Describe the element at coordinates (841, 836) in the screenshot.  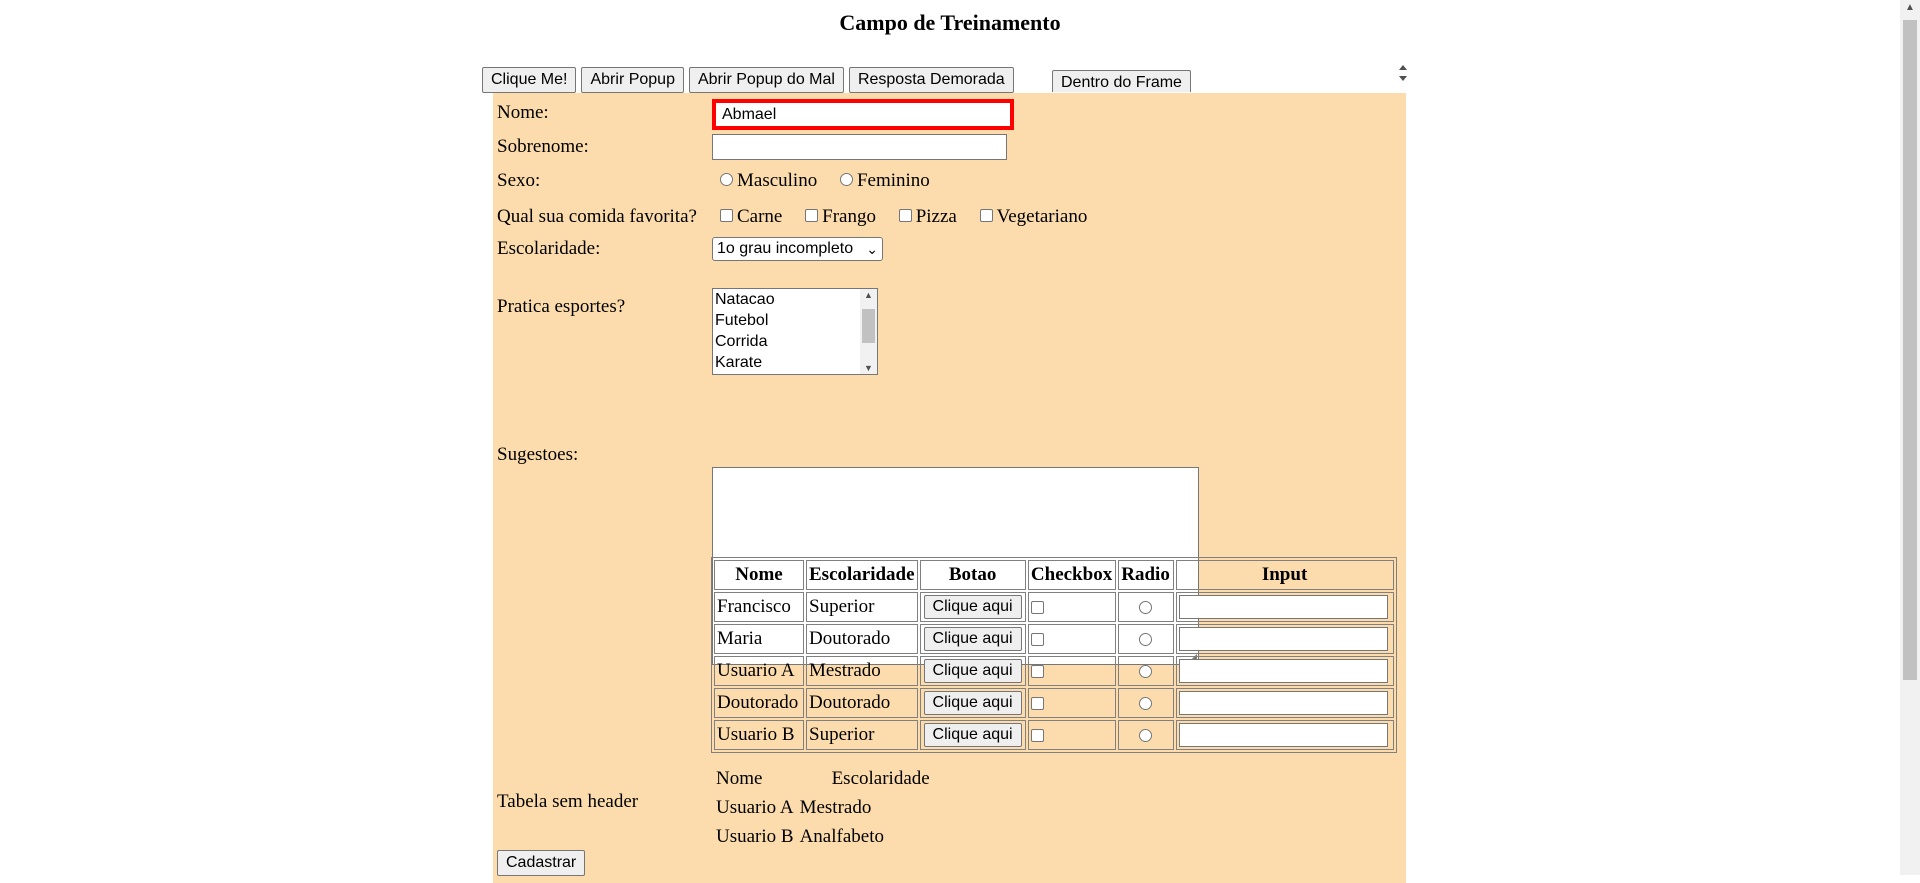
I see `cell: Analfabeto` at that location.